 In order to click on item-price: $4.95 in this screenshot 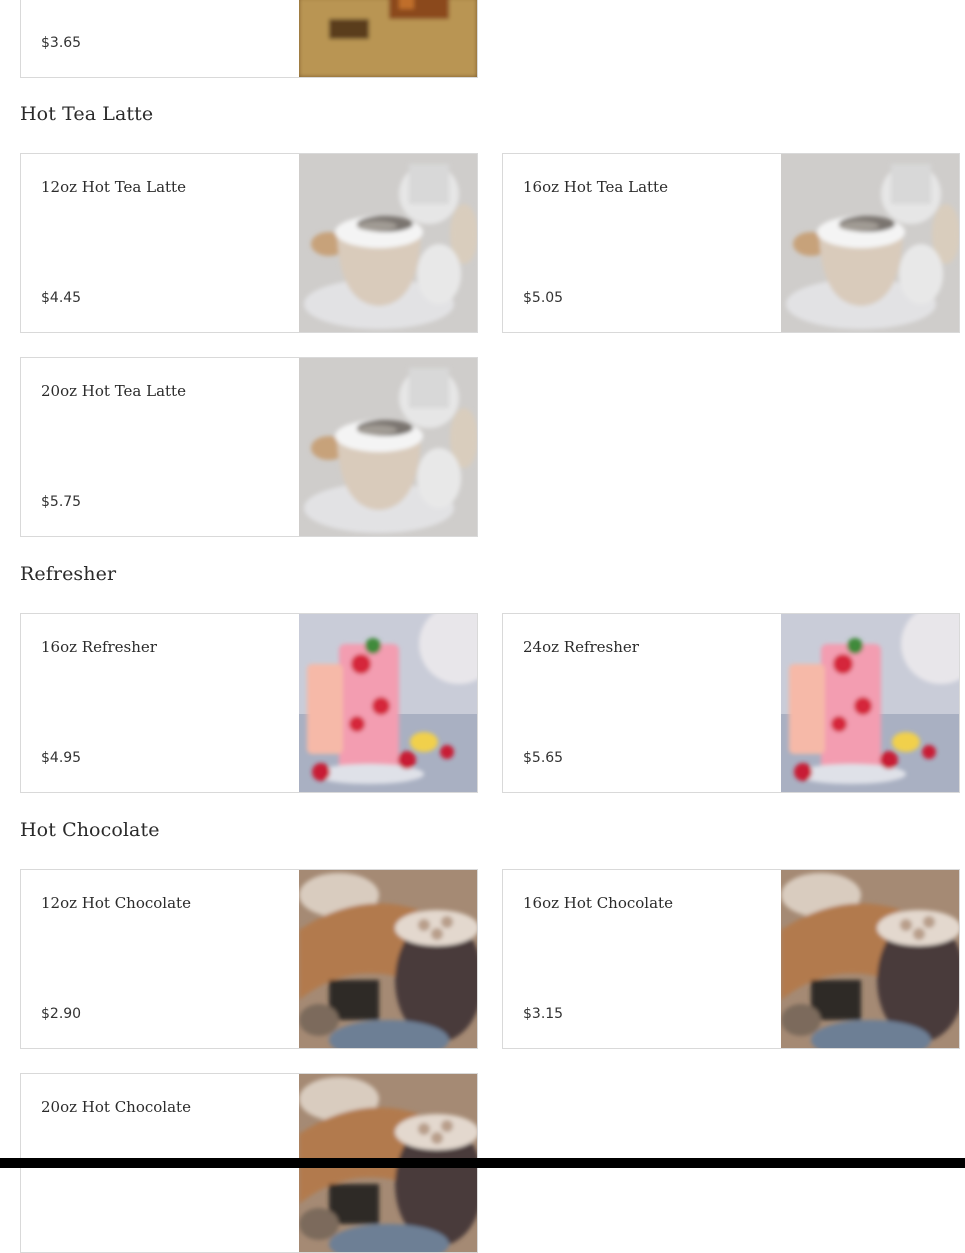, I will do `click(61, 758)`.